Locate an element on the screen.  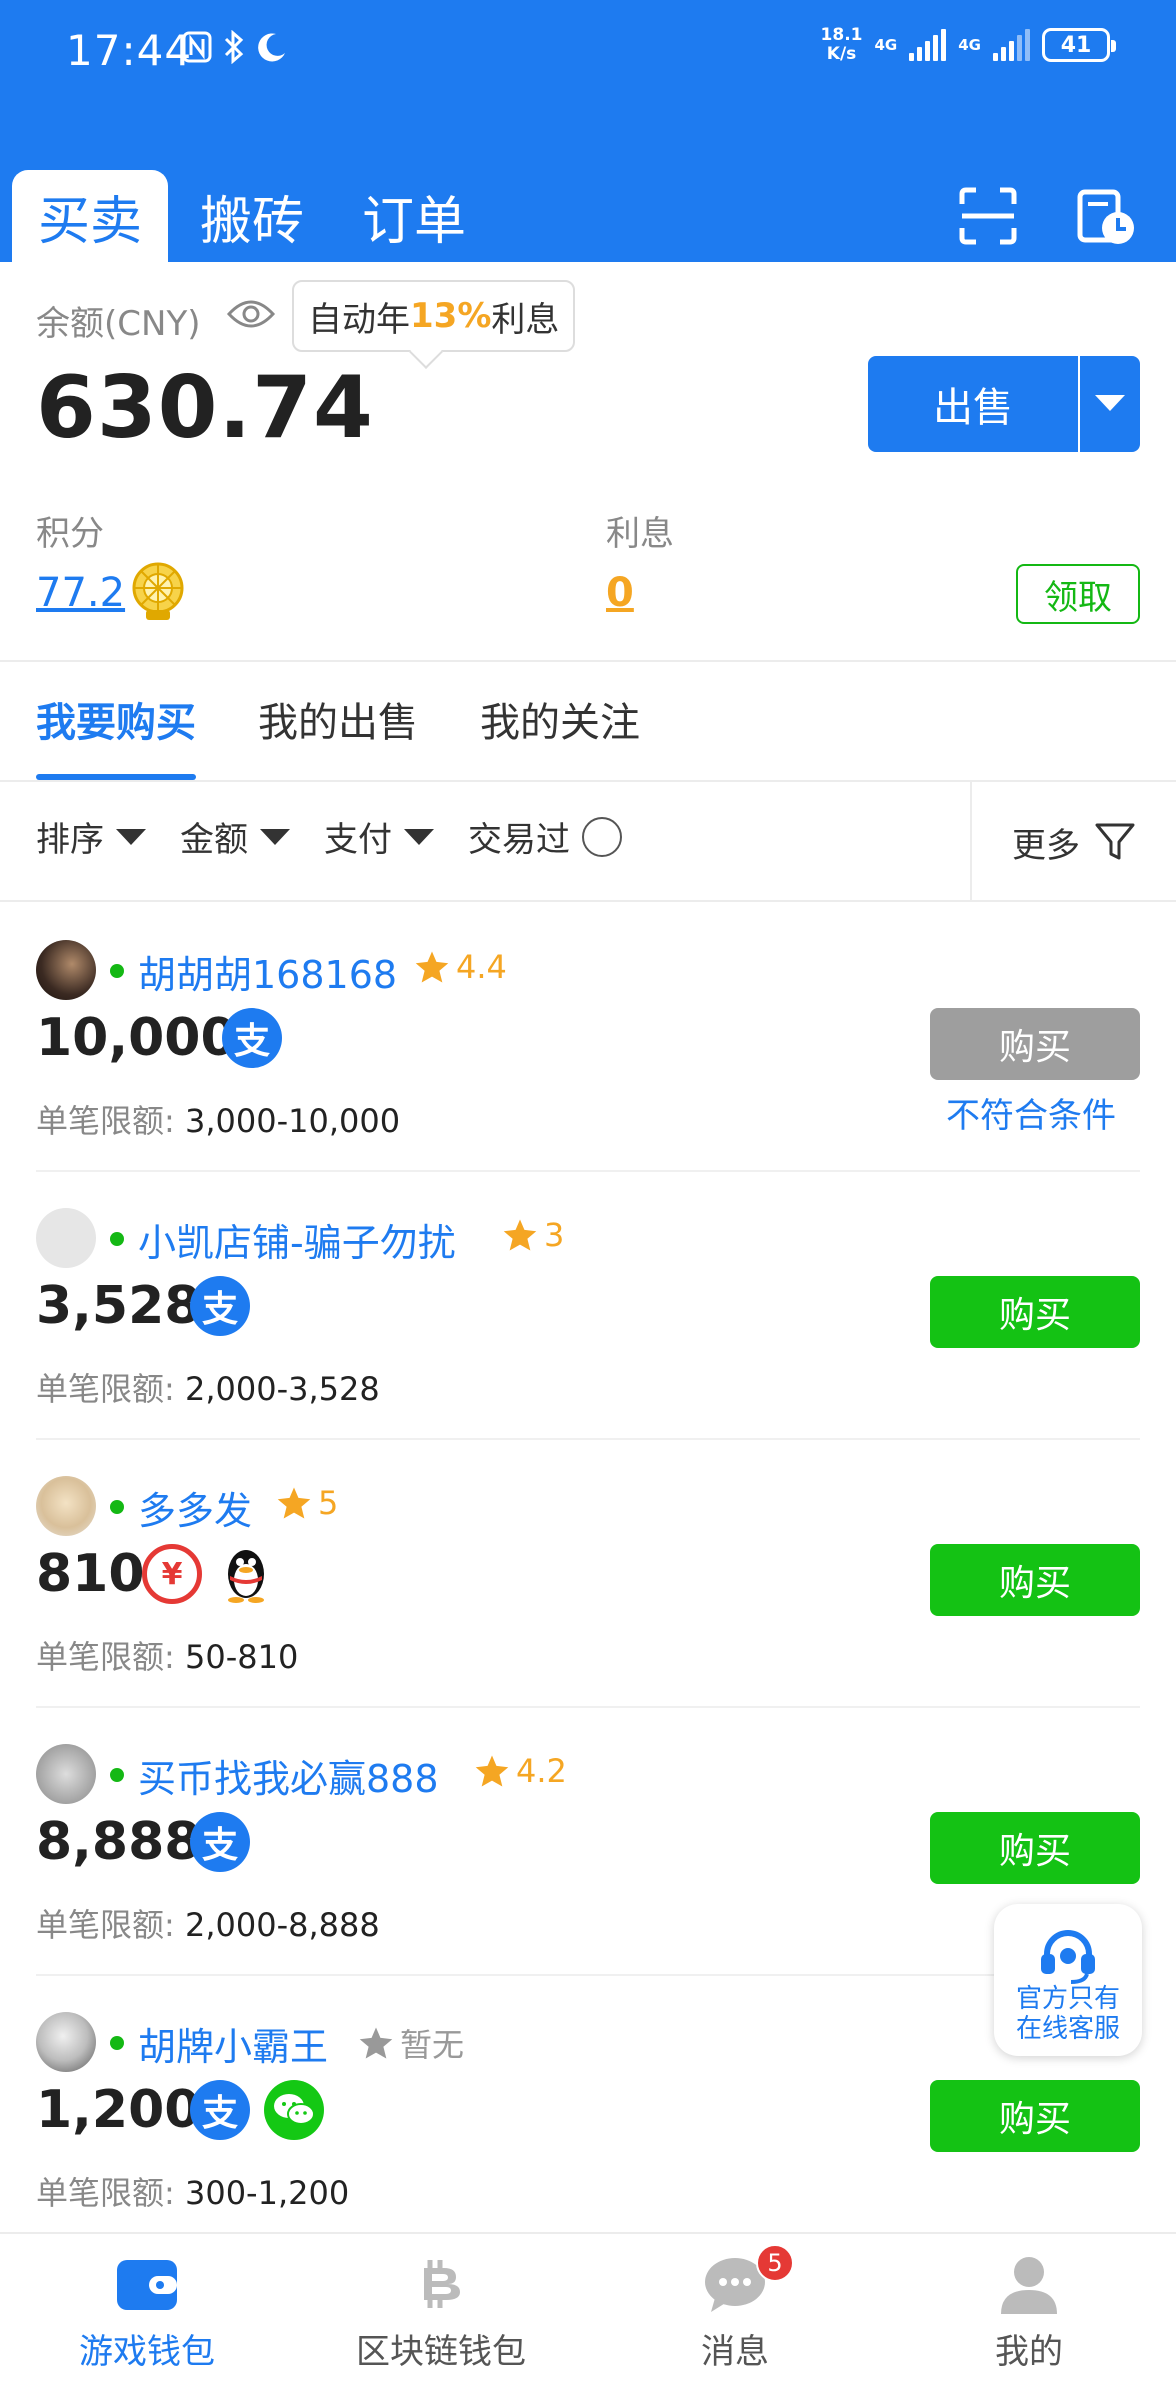
payment-methods: ¥ is located at coordinates (209, 1574).